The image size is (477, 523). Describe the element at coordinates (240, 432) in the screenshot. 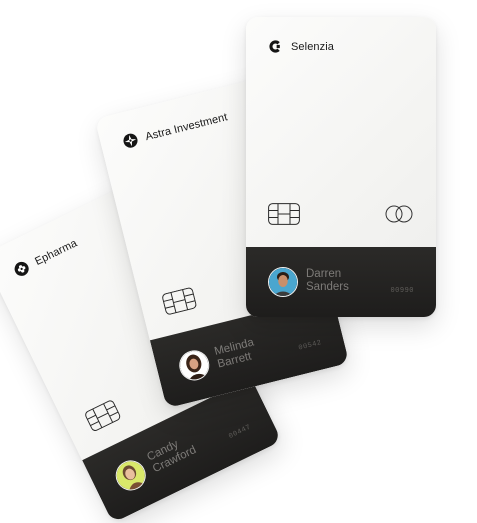

I see `card-number: 00447` at that location.